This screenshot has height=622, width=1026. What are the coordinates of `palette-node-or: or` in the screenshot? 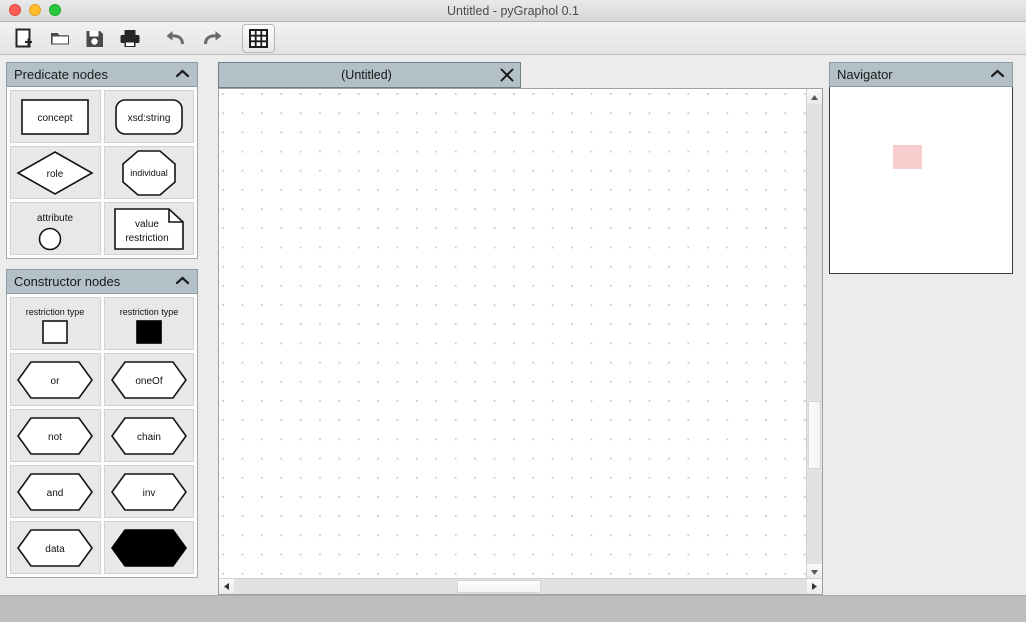 It's located at (55, 379).